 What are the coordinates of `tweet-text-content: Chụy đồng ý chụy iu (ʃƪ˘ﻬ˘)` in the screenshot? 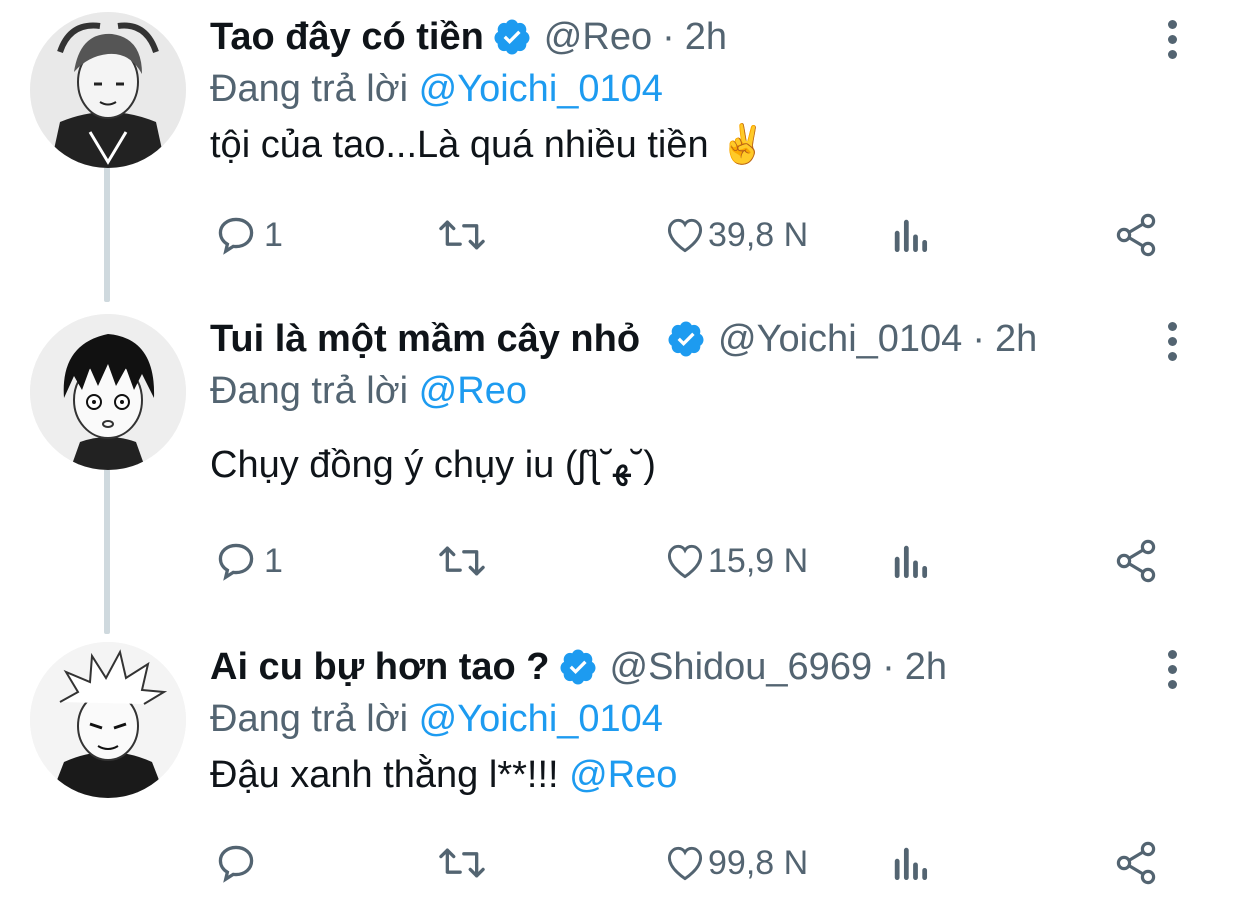 It's located at (433, 465).